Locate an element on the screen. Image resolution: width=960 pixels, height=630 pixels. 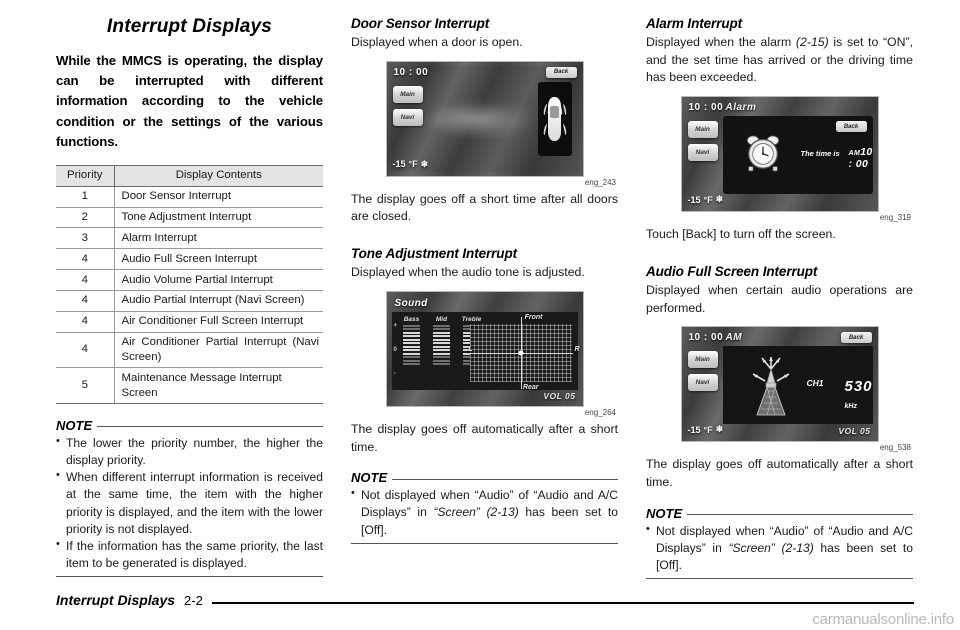
alarm-intro-reference: (2-15) is located at coordinates (812, 42).